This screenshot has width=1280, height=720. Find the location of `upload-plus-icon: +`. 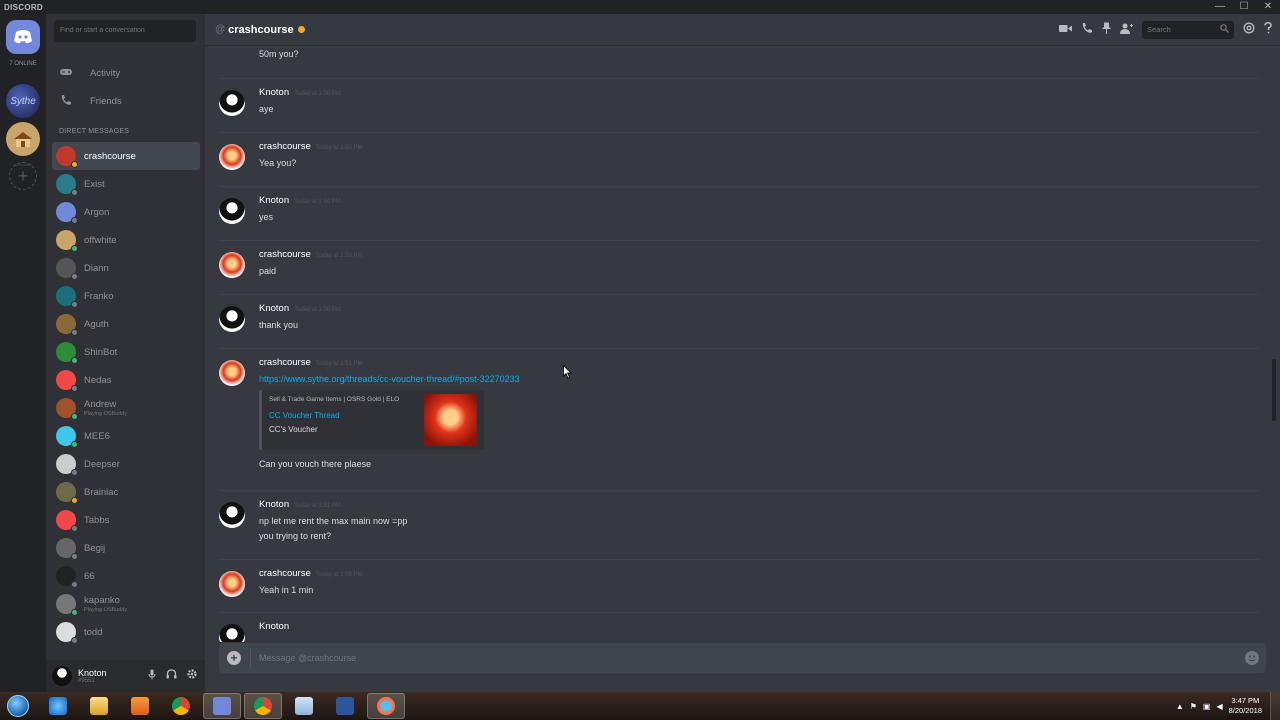

upload-plus-icon: + is located at coordinates (234, 658).